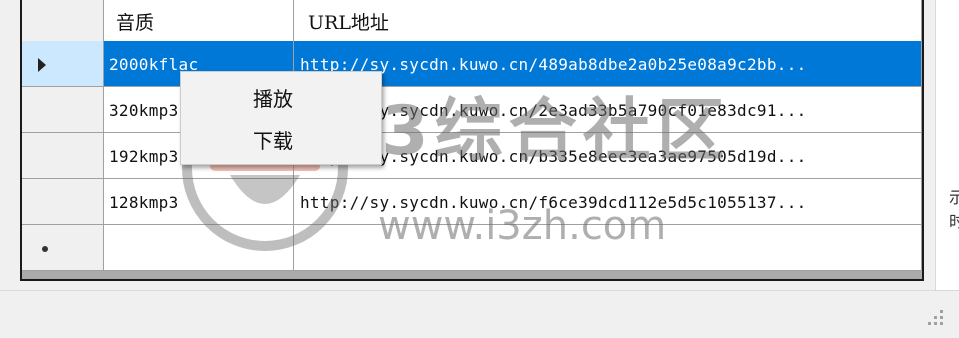 The image size is (959, 338). Describe the element at coordinates (42, 65) in the screenshot. I see `current-row-arrow-icon` at that location.